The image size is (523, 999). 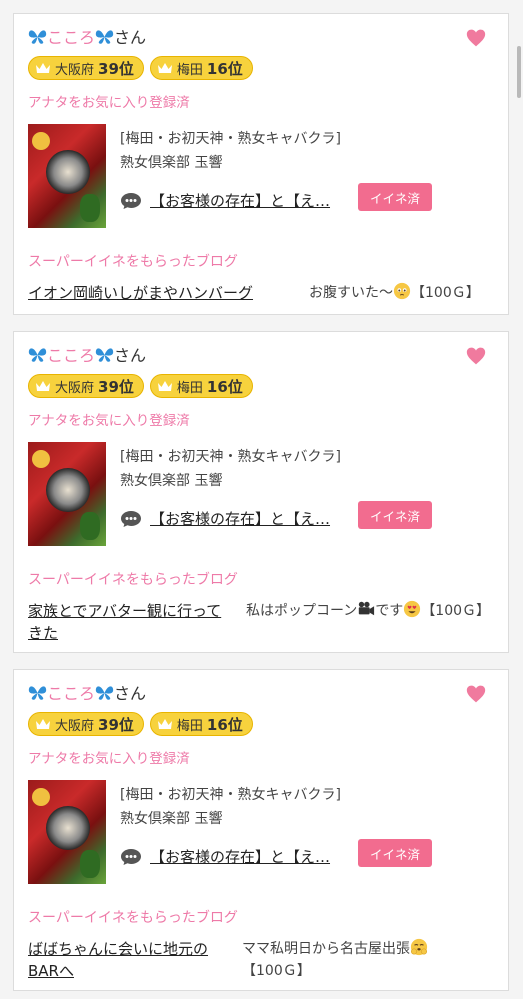 I want to click on comment-mid: です, so click(x=389, y=611).